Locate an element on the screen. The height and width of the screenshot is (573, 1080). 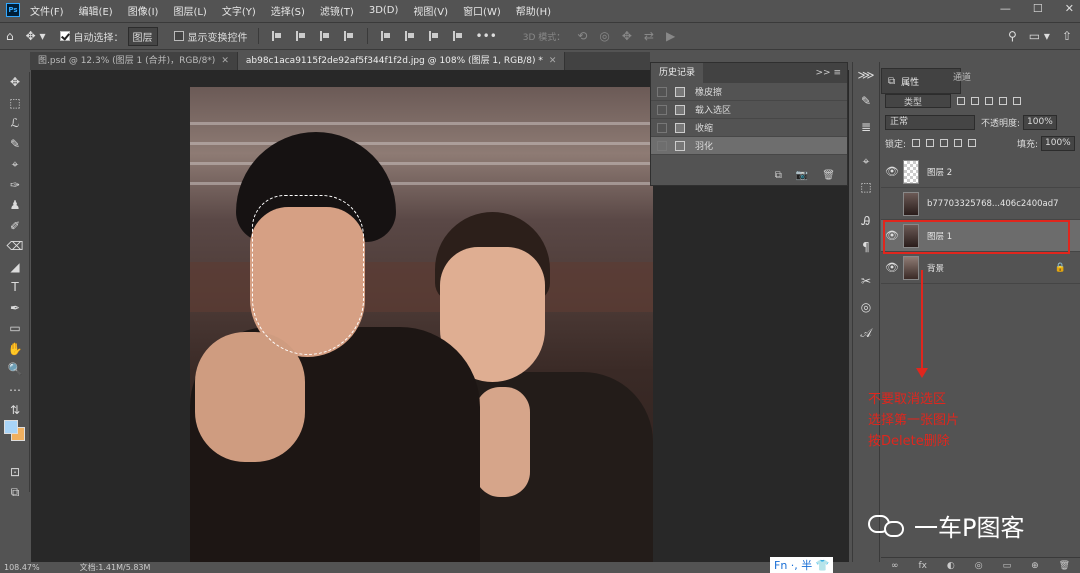
history-brush-tool-icon: ✐ is located at coordinates (15, 226).